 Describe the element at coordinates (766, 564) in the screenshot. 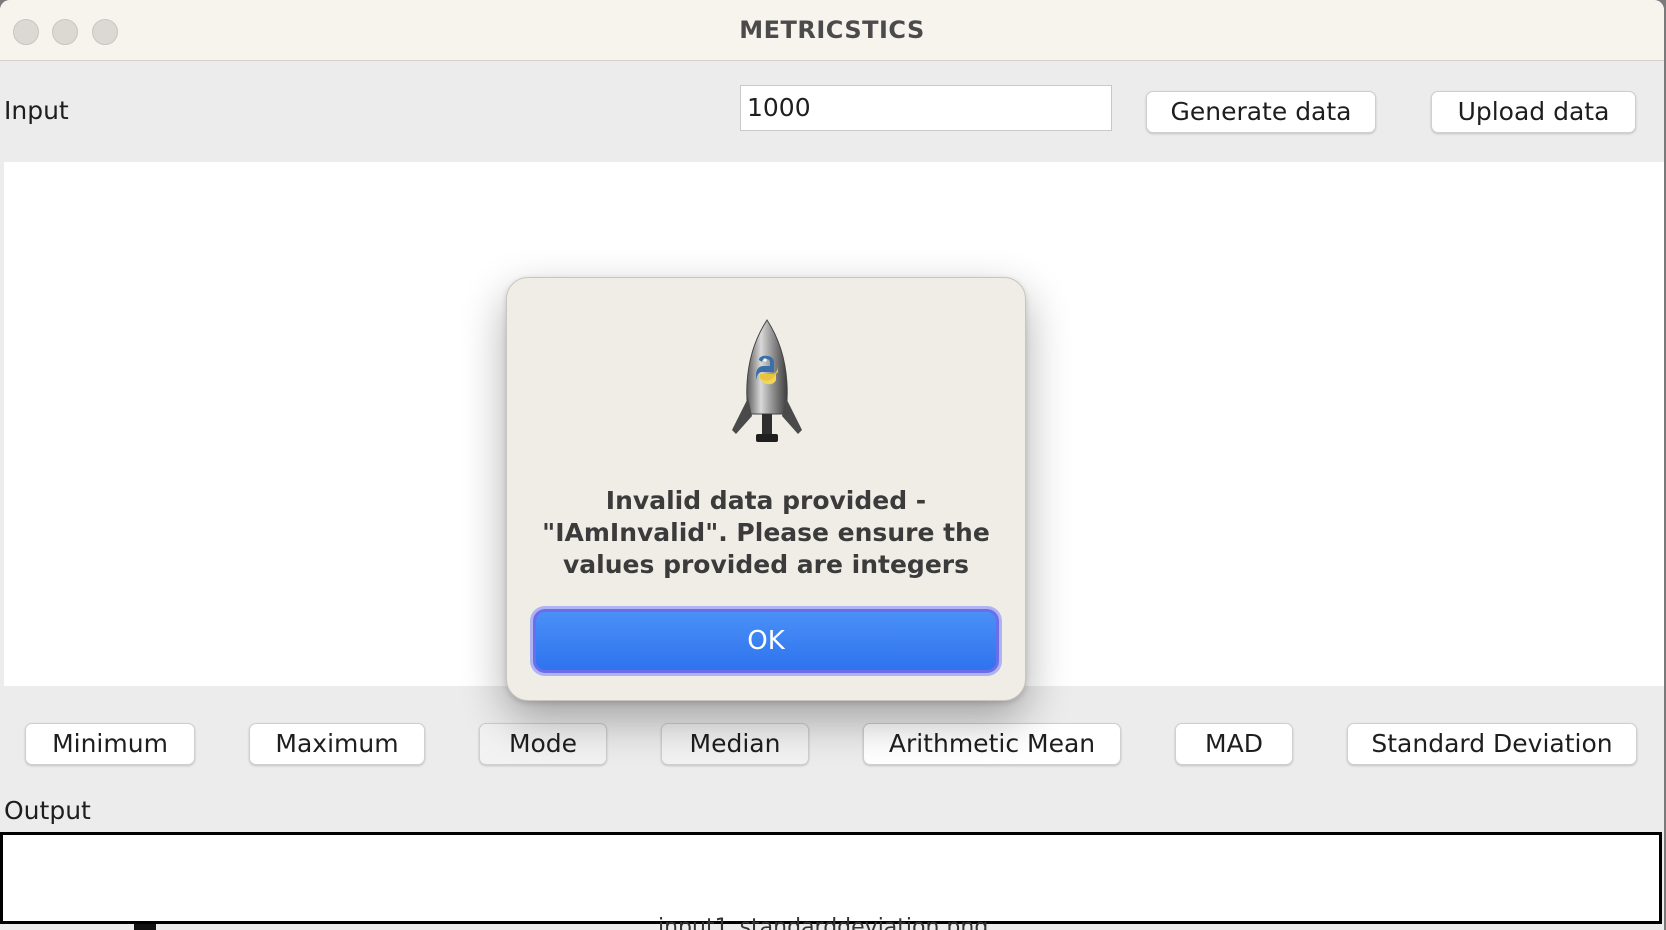

I see `dialog-message-line: values provided are integers` at that location.